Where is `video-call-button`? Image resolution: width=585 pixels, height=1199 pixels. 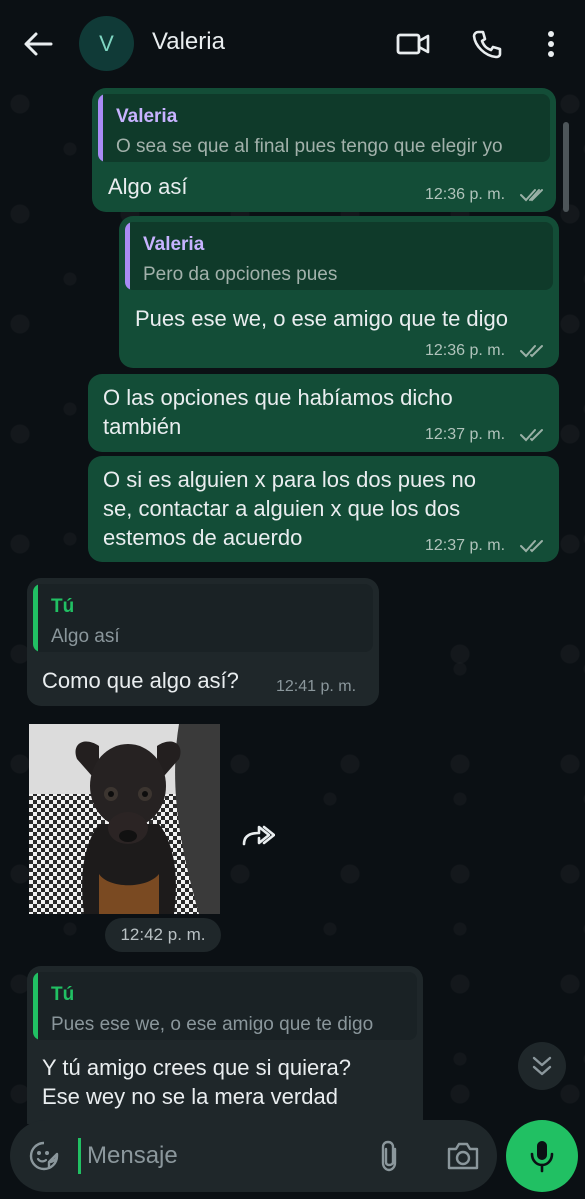
video-call-button is located at coordinates (413, 44).